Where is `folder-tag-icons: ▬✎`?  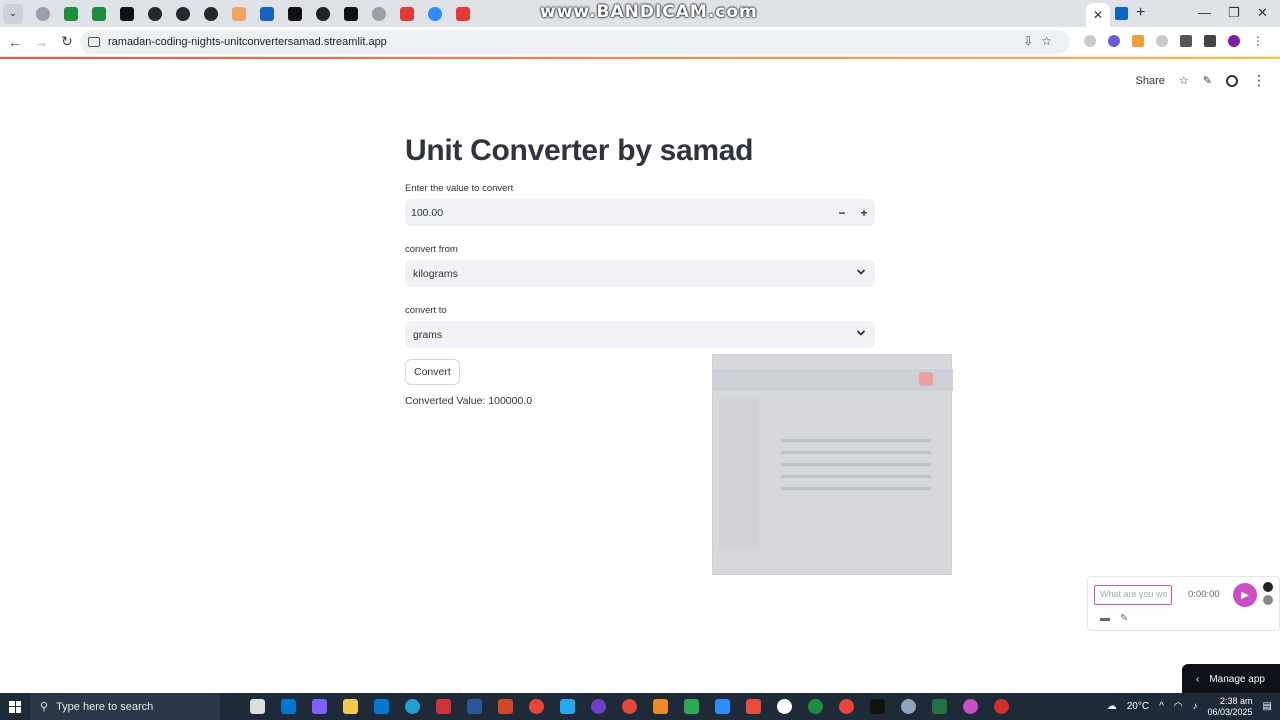
folder-tag-icons: ▬✎ is located at coordinates (1119, 618).